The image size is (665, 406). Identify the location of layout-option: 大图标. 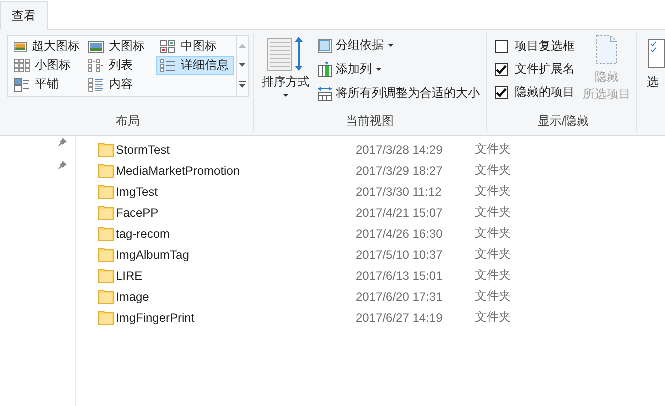
(120, 46).